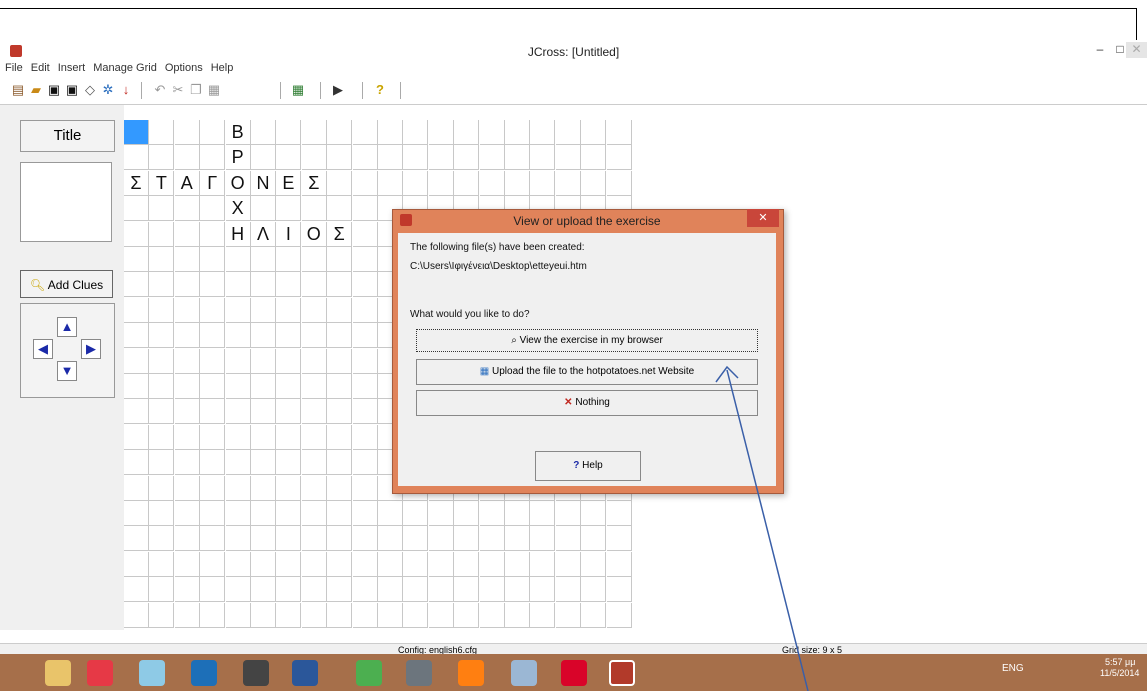  What do you see at coordinates (471, 673) in the screenshot?
I see `firefox-icon` at bounding box center [471, 673].